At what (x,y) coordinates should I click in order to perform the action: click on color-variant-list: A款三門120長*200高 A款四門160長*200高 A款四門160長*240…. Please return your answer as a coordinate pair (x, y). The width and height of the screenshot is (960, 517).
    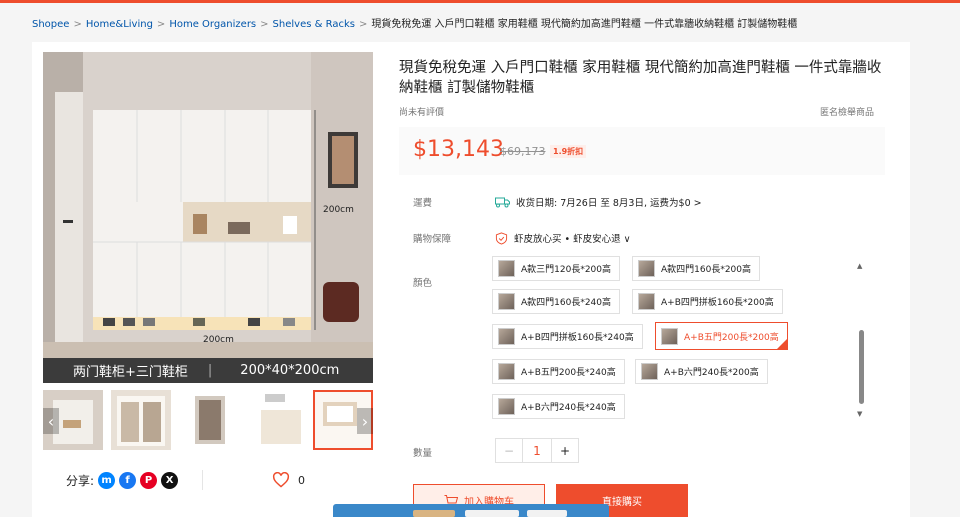
    Looking at the image, I should click on (673, 342).